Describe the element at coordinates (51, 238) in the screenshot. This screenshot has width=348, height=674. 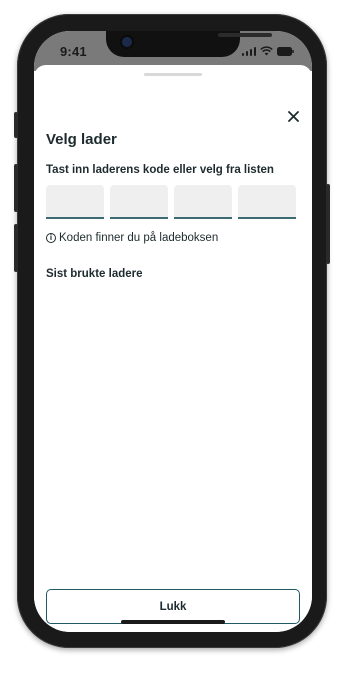
I see `info-icon: i` at that location.